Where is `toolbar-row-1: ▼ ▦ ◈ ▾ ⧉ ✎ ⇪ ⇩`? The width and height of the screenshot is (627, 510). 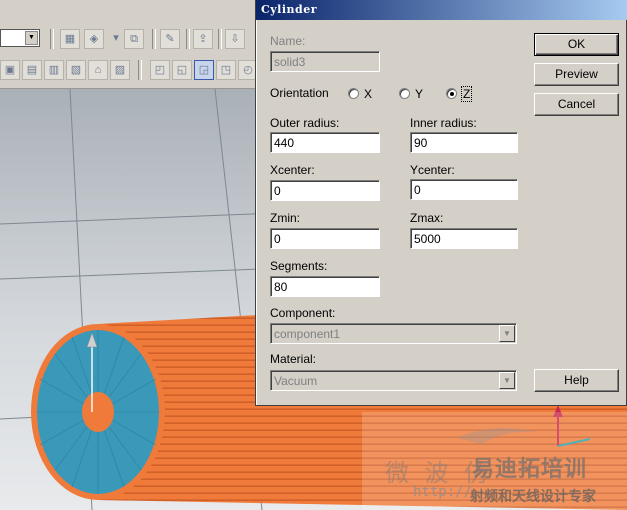
toolbar-row-1: ▼ ▦ ◈ ▾ ⧉ ✎ ⇪ ⇩ is located at coordinates (130, 41).